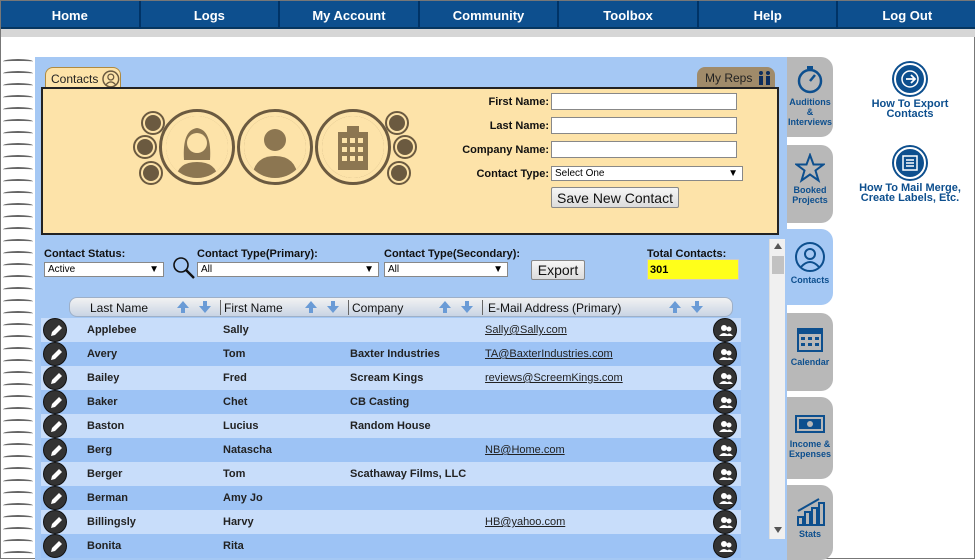 The width and height of the screenshot is (975, 560). What do you see at coordinates (350, 15) in the screenshot?
I see `nav-my-account: My Account` at bounding box center [350, 15].